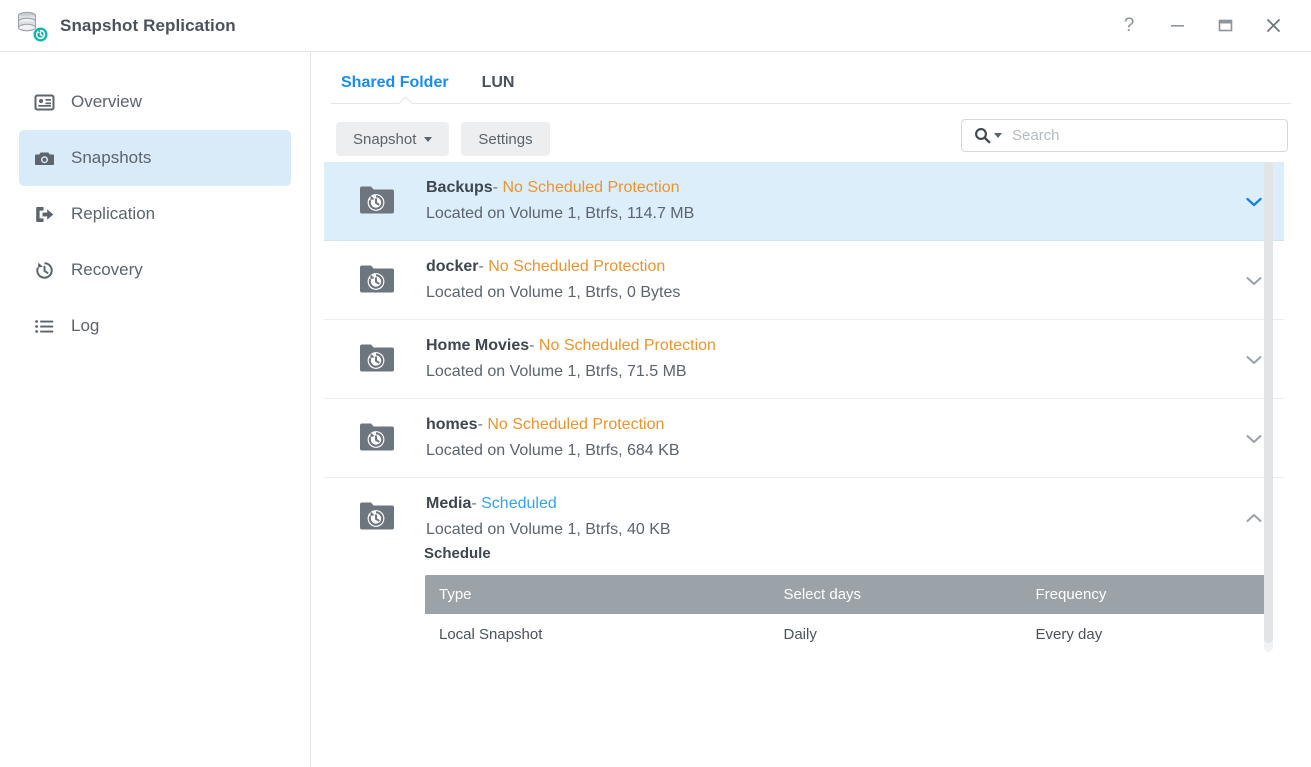 The height and width of the screenshot is (767, 1311). I want to click on row-title: docker- No Scheduled Protection, so click(855, 267).